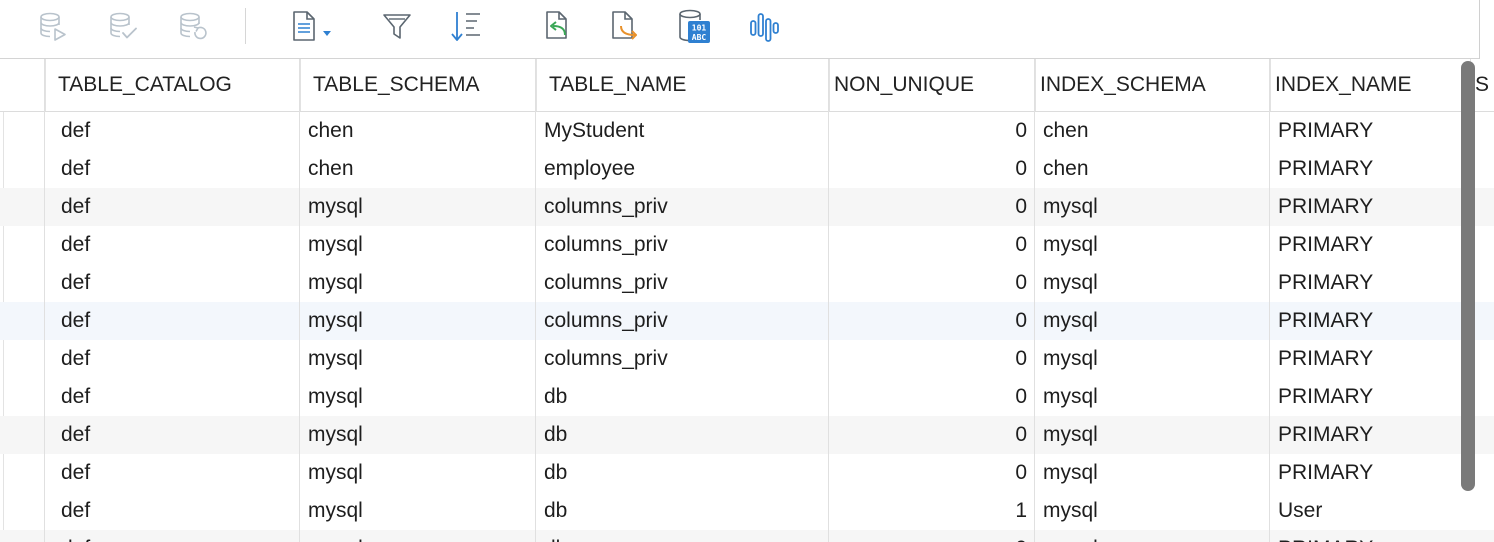 The width and height of the screenshot is (1494, 542). What do you see at coordinates (699, 37) in the screenshot?
I see `svg-text: ABC` at bounding box center [699, 37].